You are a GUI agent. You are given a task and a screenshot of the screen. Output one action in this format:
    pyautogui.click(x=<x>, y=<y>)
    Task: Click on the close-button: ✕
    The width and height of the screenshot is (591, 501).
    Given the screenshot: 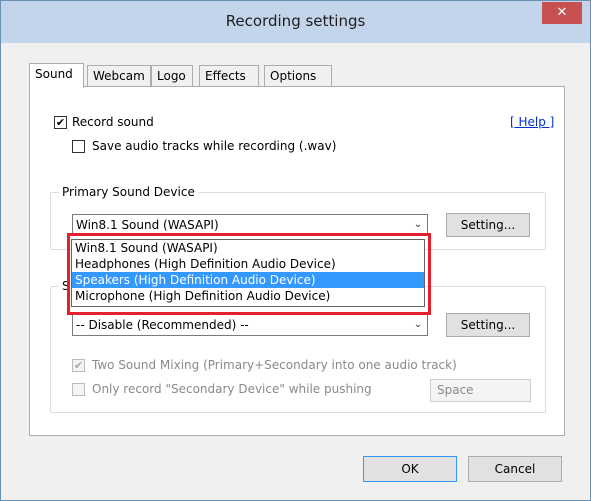 What is the action you would take?
    pyautogui.click(x=562, y=13)
    